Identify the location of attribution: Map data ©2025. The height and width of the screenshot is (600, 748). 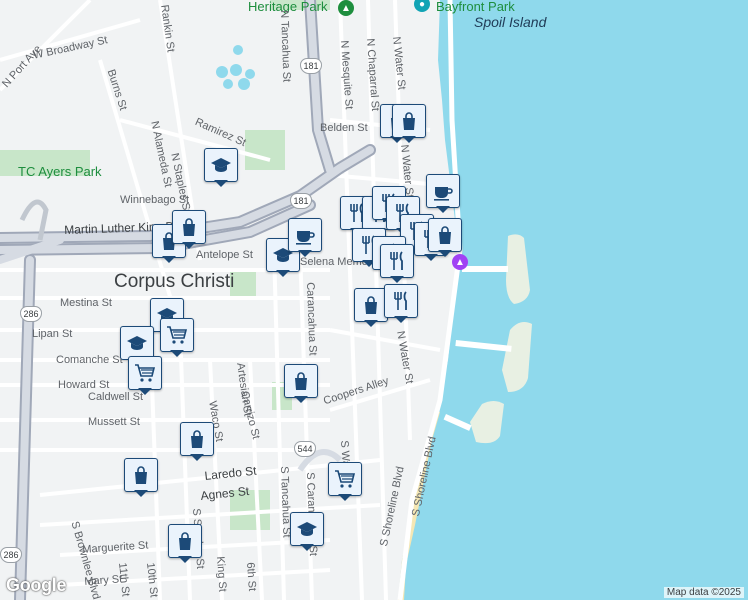
(703, 592).